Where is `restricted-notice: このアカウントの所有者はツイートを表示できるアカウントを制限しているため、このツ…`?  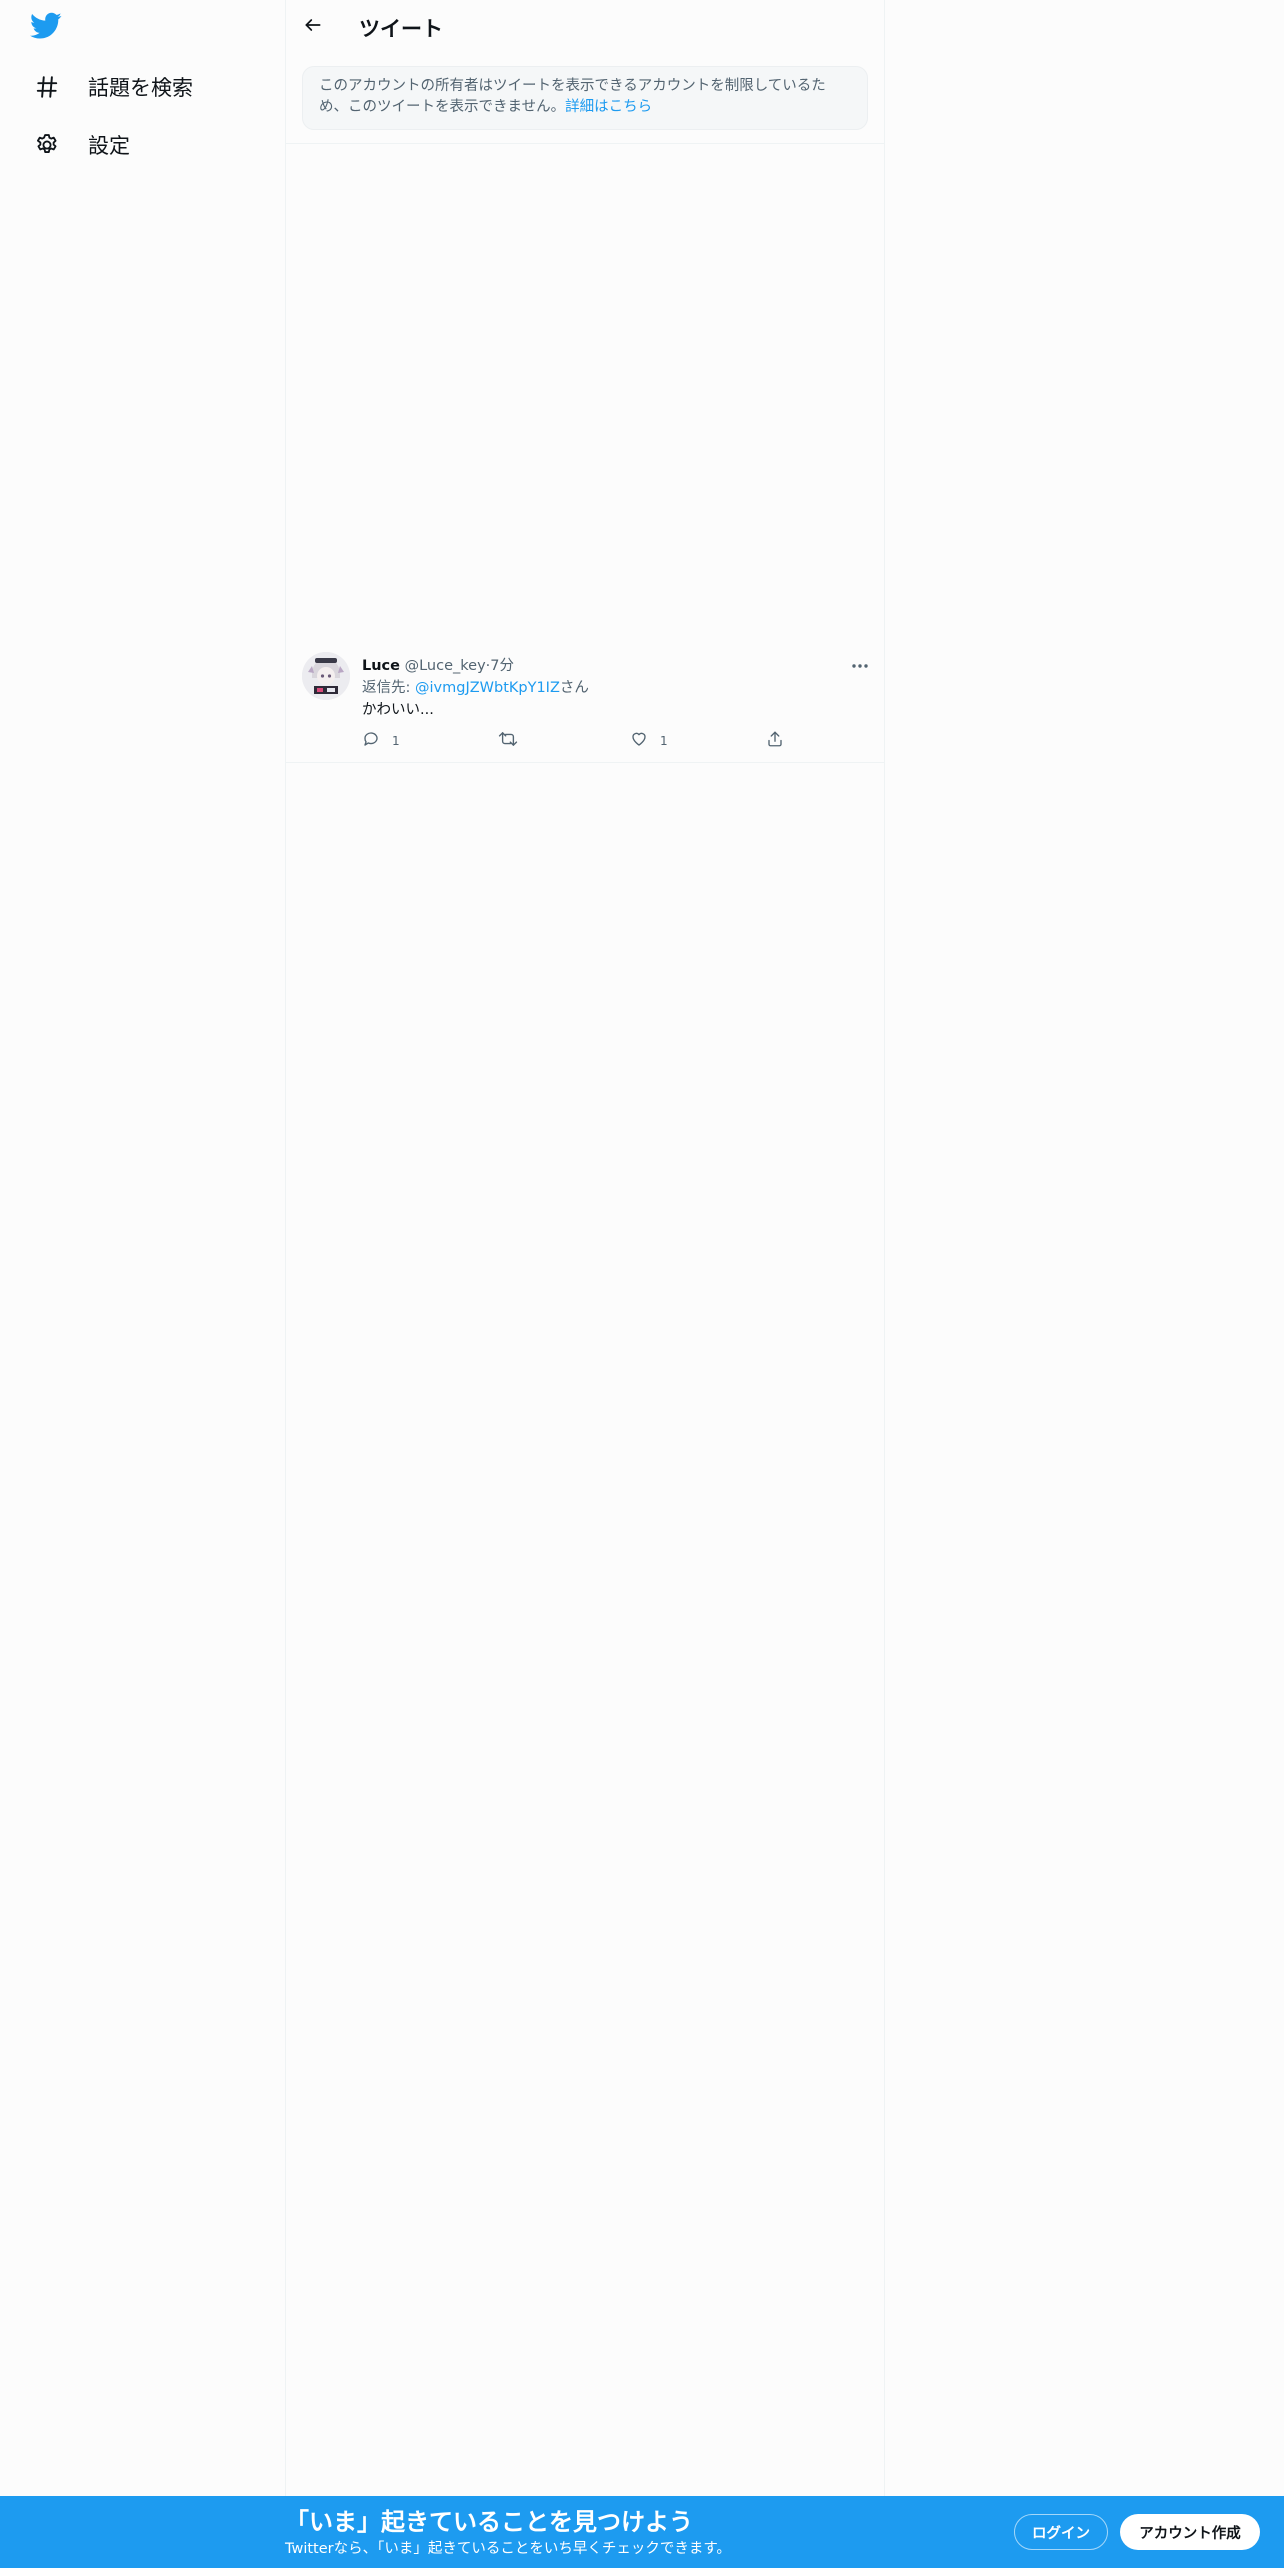
restricted-notice: このアカウントの所有者はツイートを表示できるアカウントを制限しているため、このツ… is located at coordinates (585, 98).